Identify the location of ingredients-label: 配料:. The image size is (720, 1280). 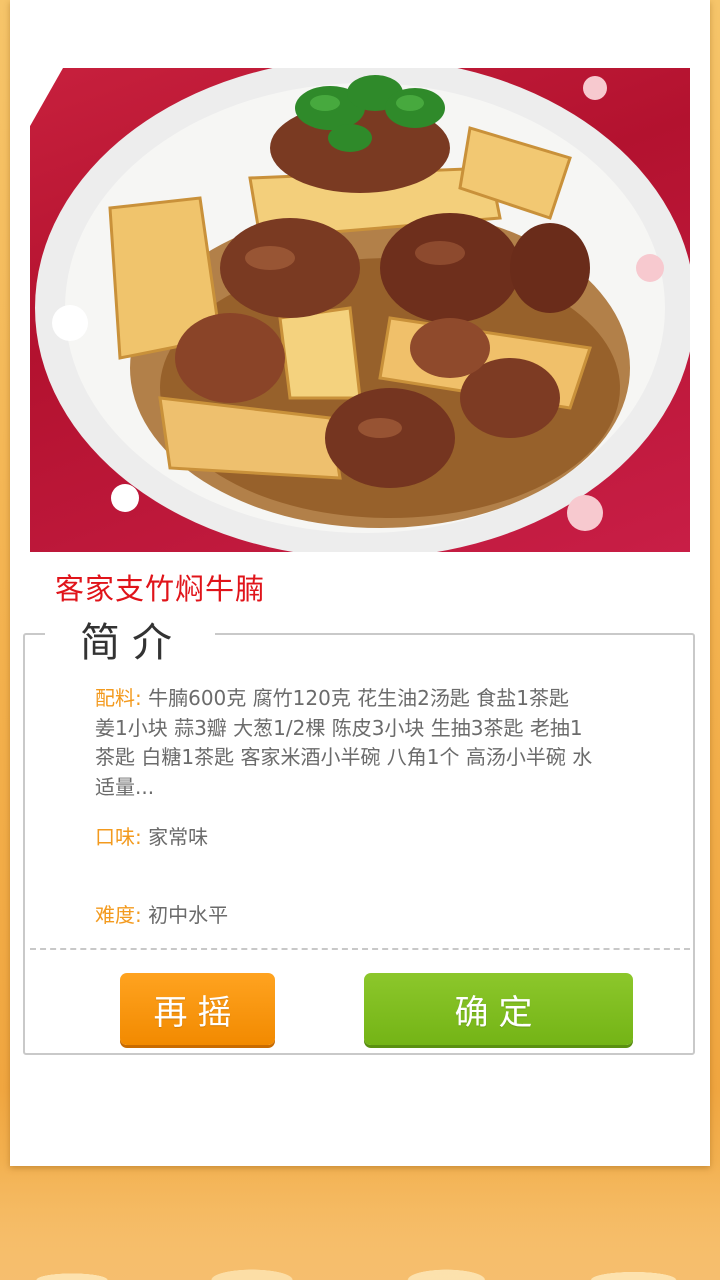
(118, 698).